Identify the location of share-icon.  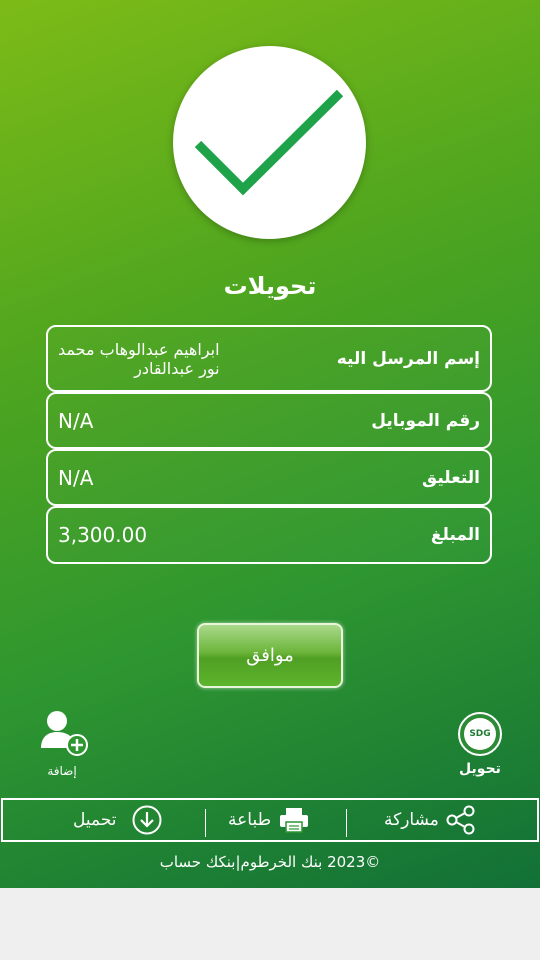
(460, 820).